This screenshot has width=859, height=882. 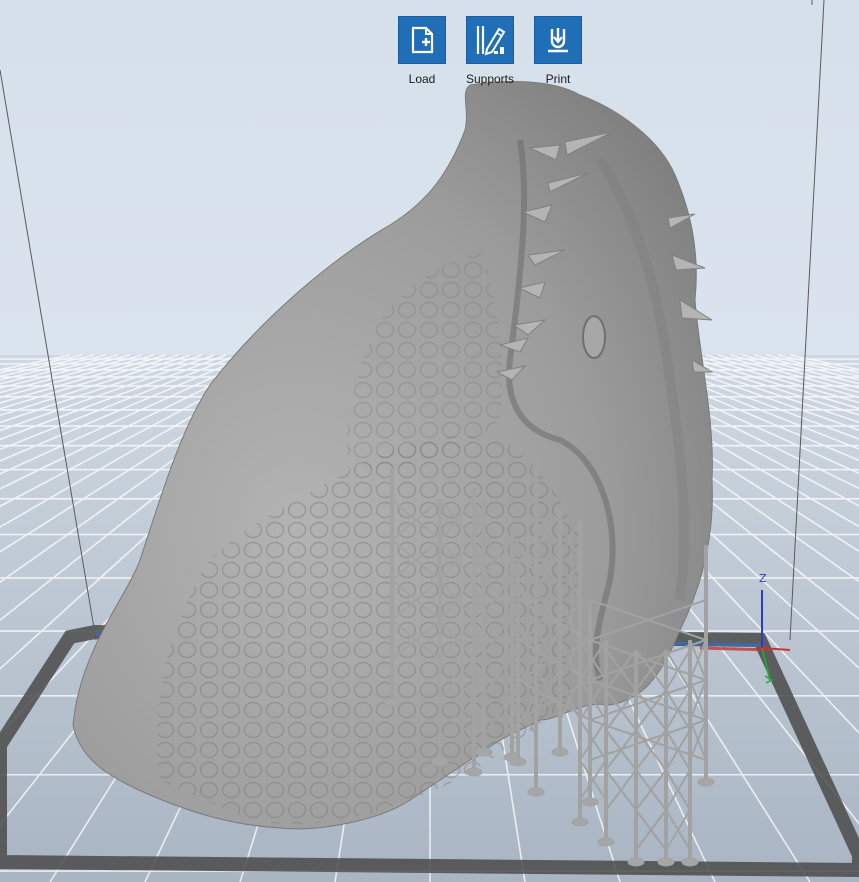 I want to click on supports-label: Supports, so click(x=490, y=79).